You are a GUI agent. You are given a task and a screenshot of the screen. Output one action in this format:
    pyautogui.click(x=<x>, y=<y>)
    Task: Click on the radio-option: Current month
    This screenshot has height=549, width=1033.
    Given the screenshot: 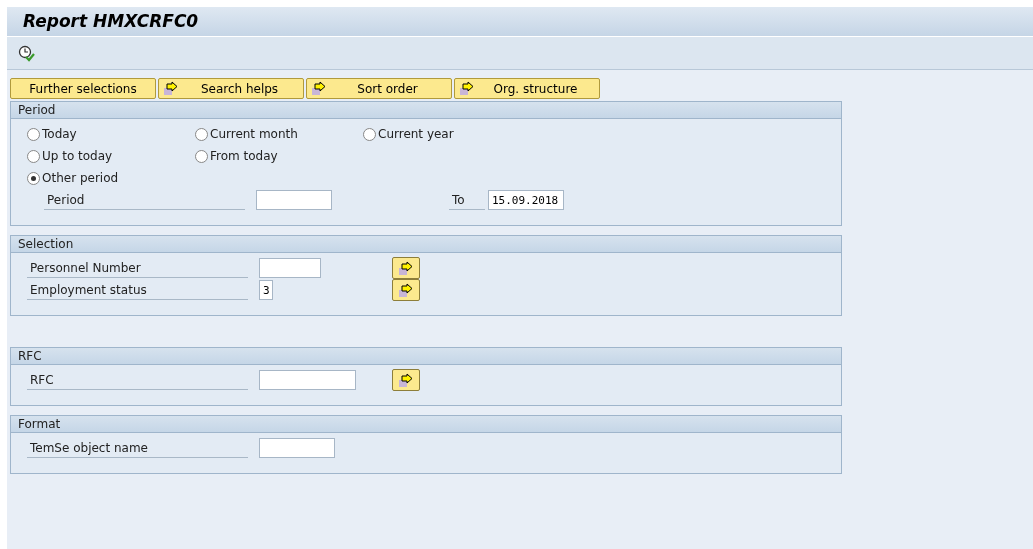 What is the action you would take?
    pyautogui.click(x=279, y=134)
    